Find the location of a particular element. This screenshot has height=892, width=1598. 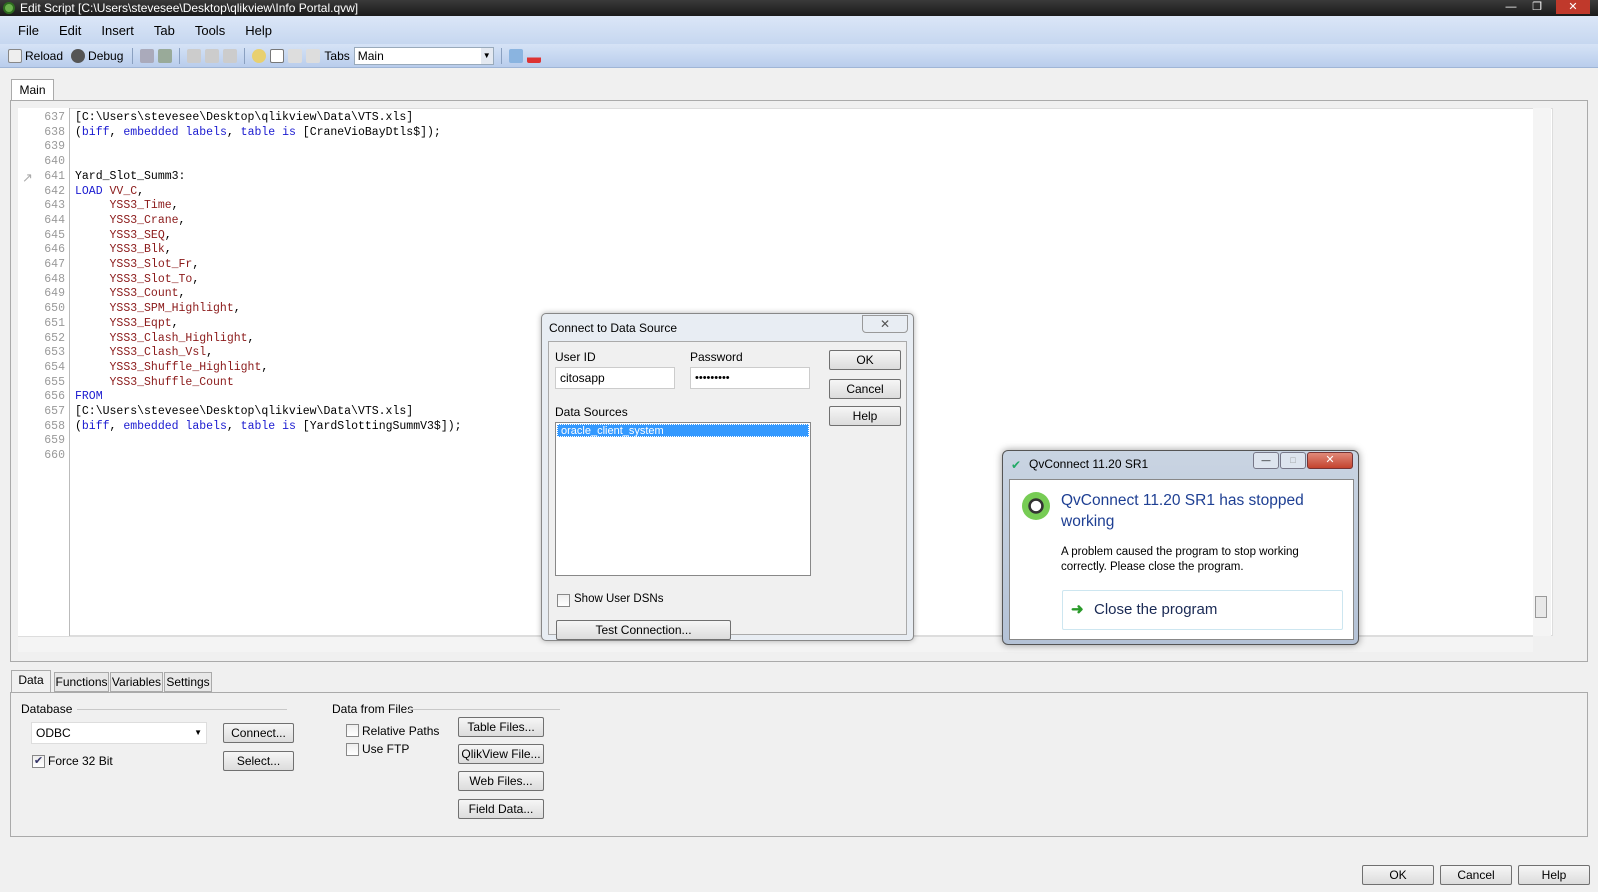

menu-help: Help is located at coordinates (258, 30).